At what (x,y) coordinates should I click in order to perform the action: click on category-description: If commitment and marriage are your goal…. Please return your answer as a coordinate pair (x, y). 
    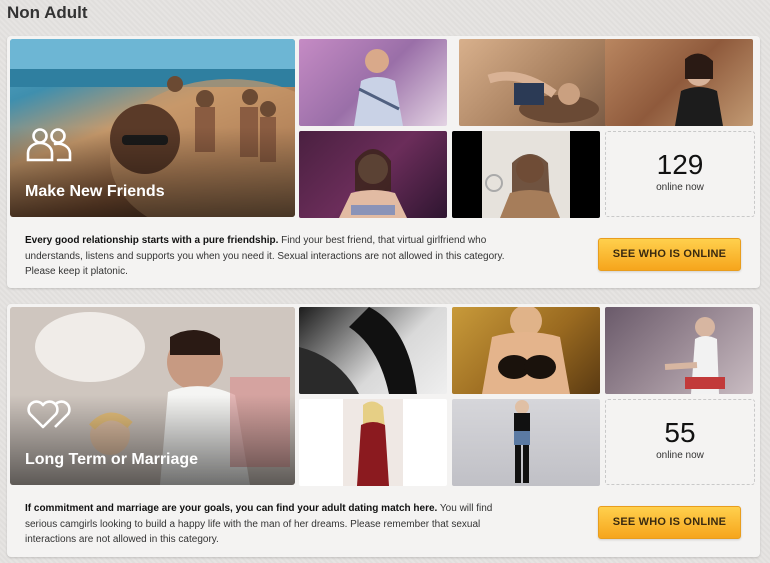
    Looking at the image, I should click on (265, 524).